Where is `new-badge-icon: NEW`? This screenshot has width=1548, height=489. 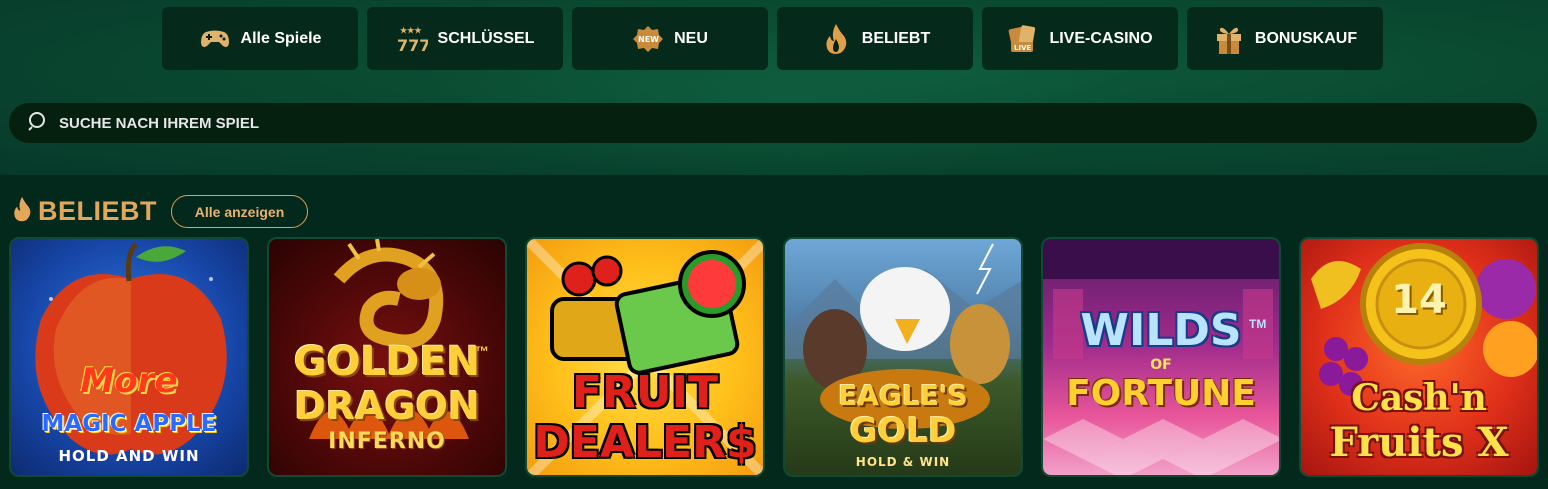 new-badge-icon: NEW is located at coordinates (648, 39).